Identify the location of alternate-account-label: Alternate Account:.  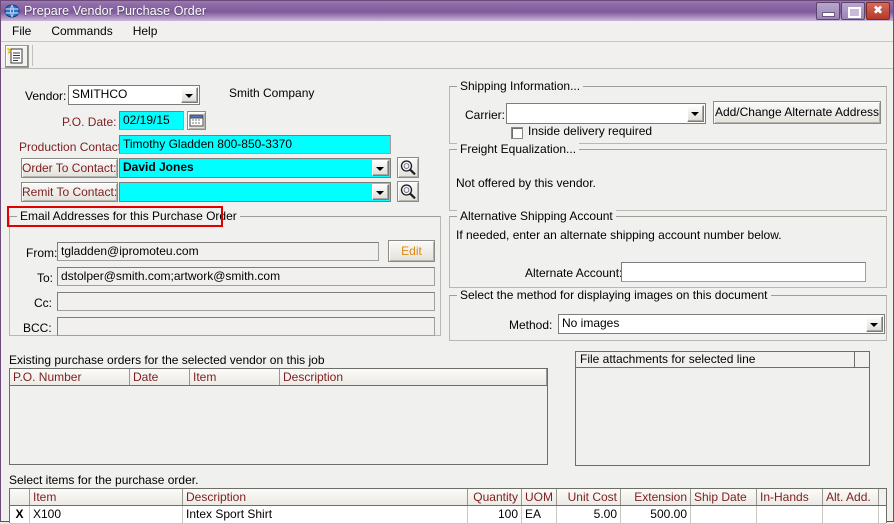
(574, 273).